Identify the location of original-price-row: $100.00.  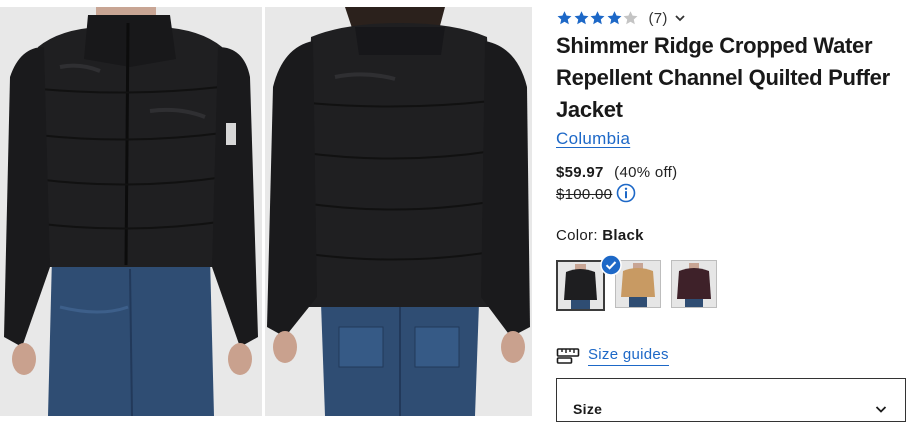
(596, 193).